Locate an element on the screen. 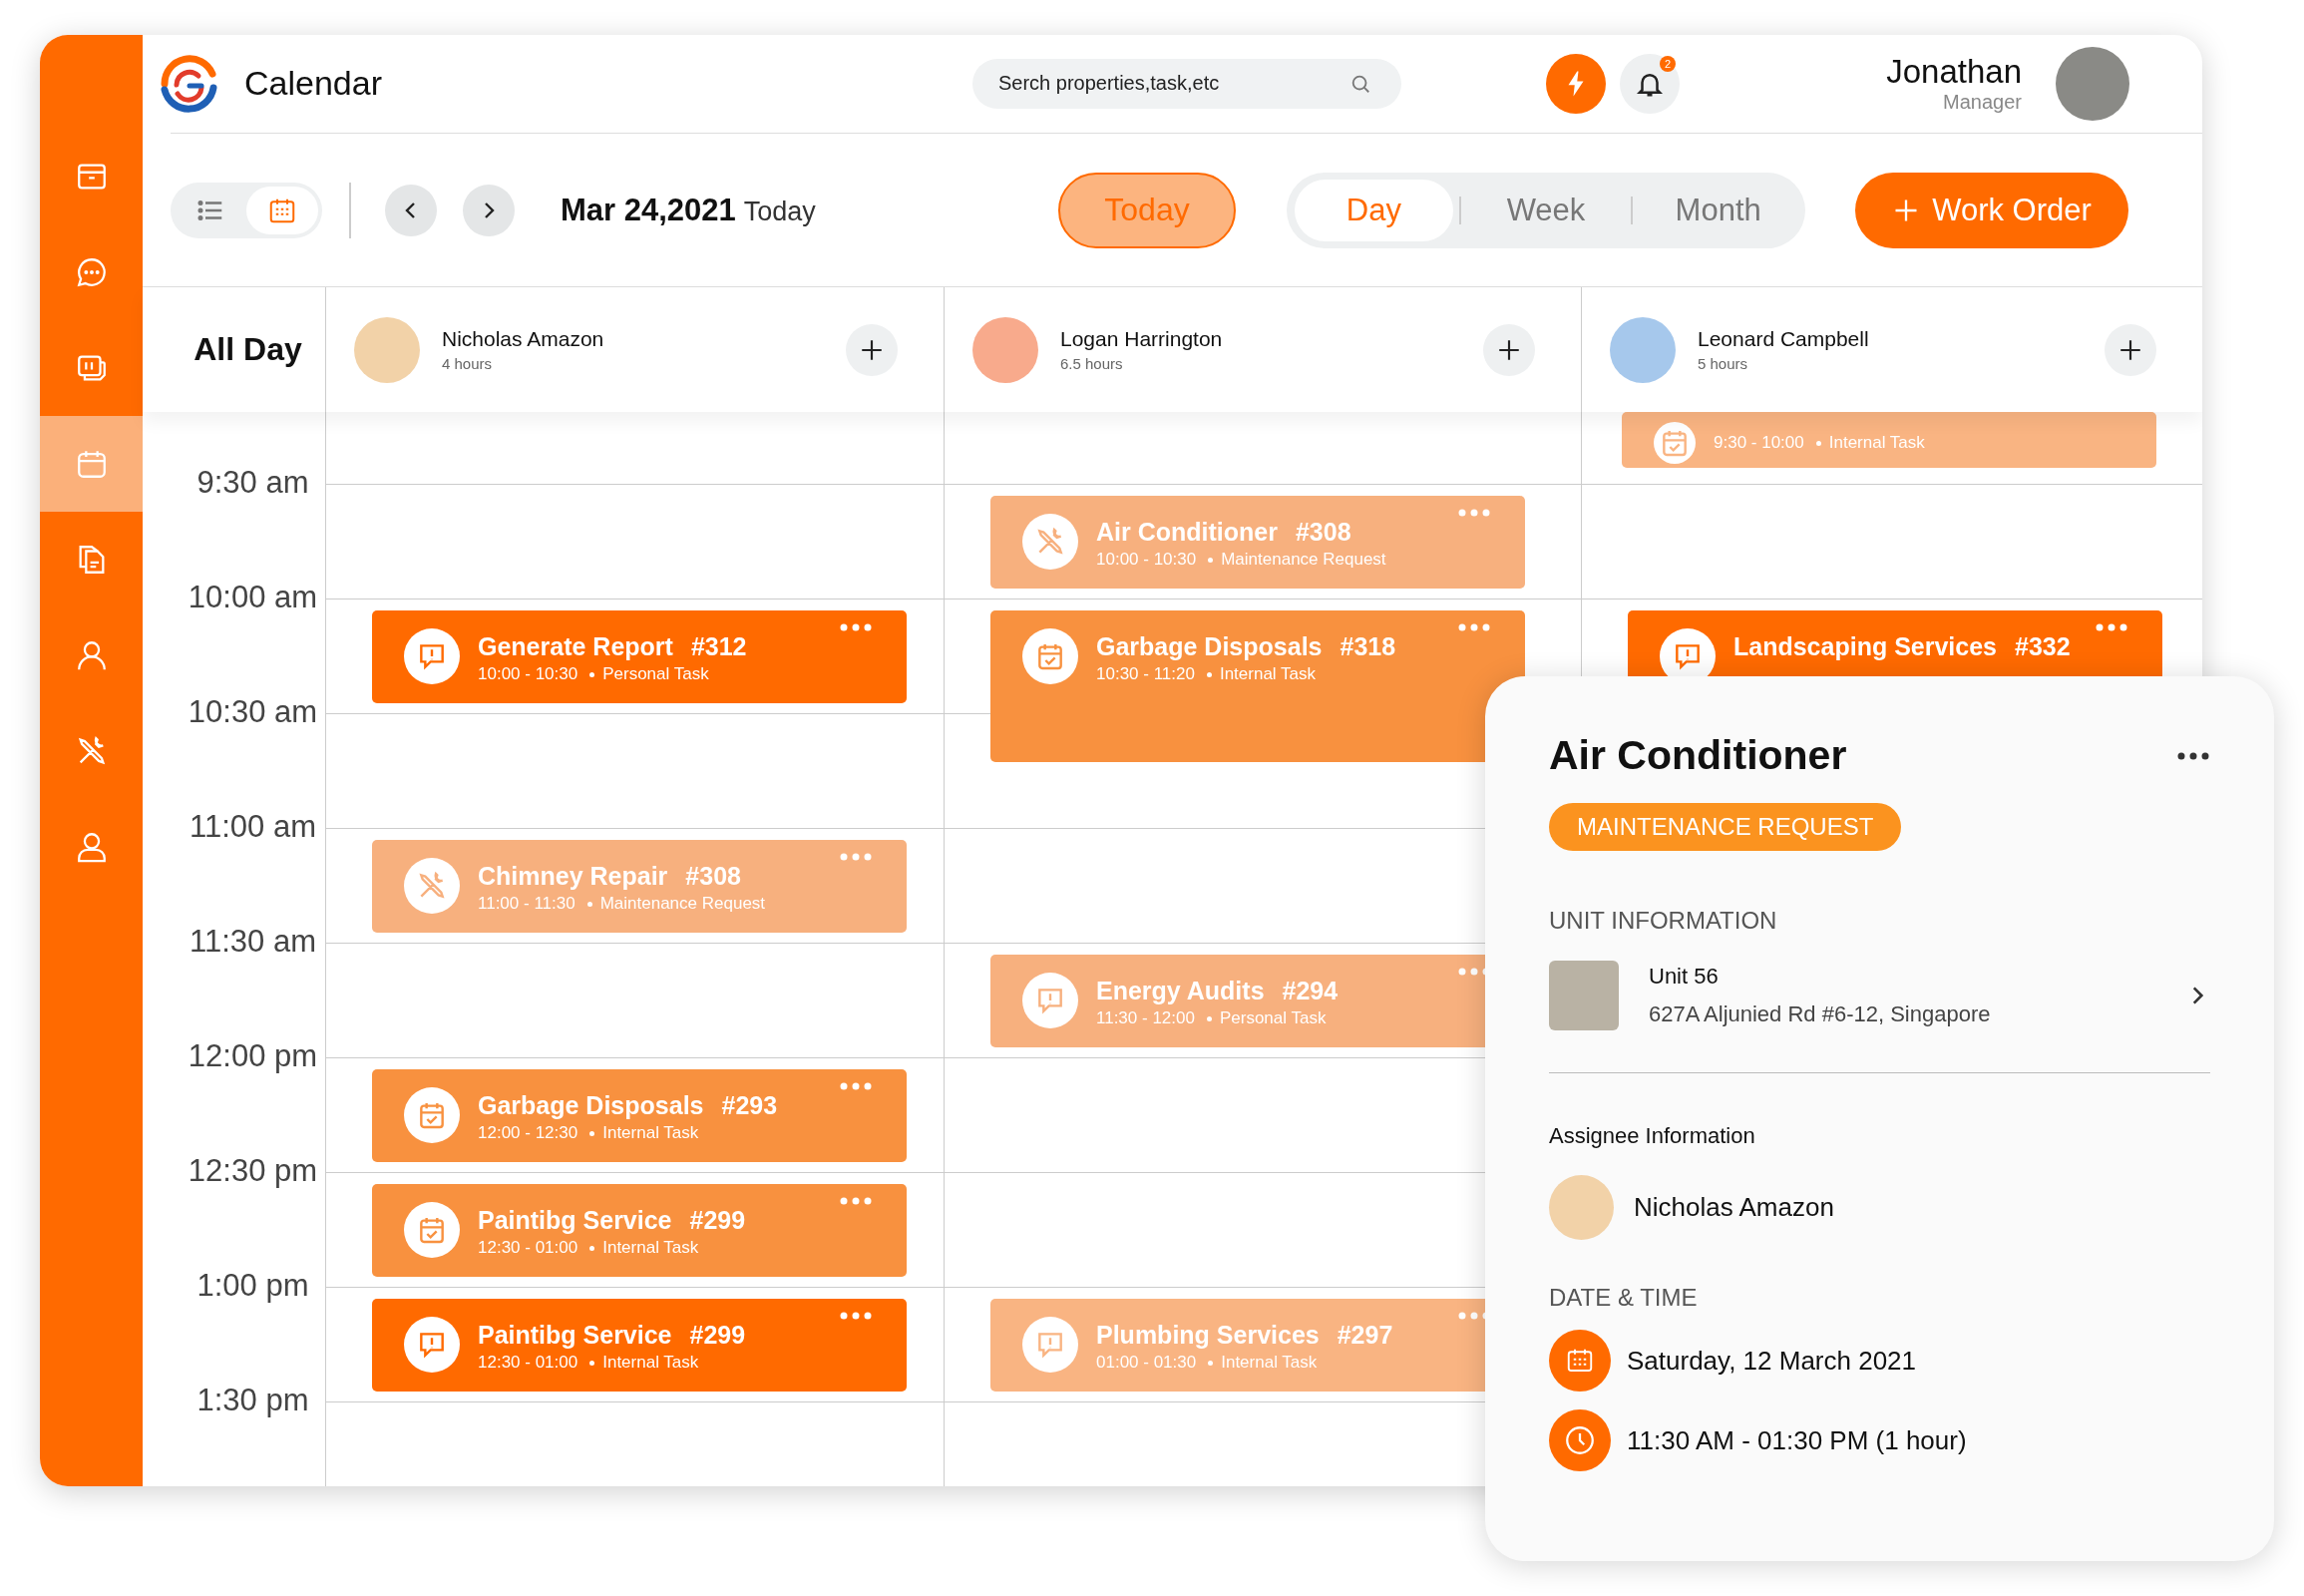  section-heading: DATE & TIME is located at coordinates (1624, 1298).